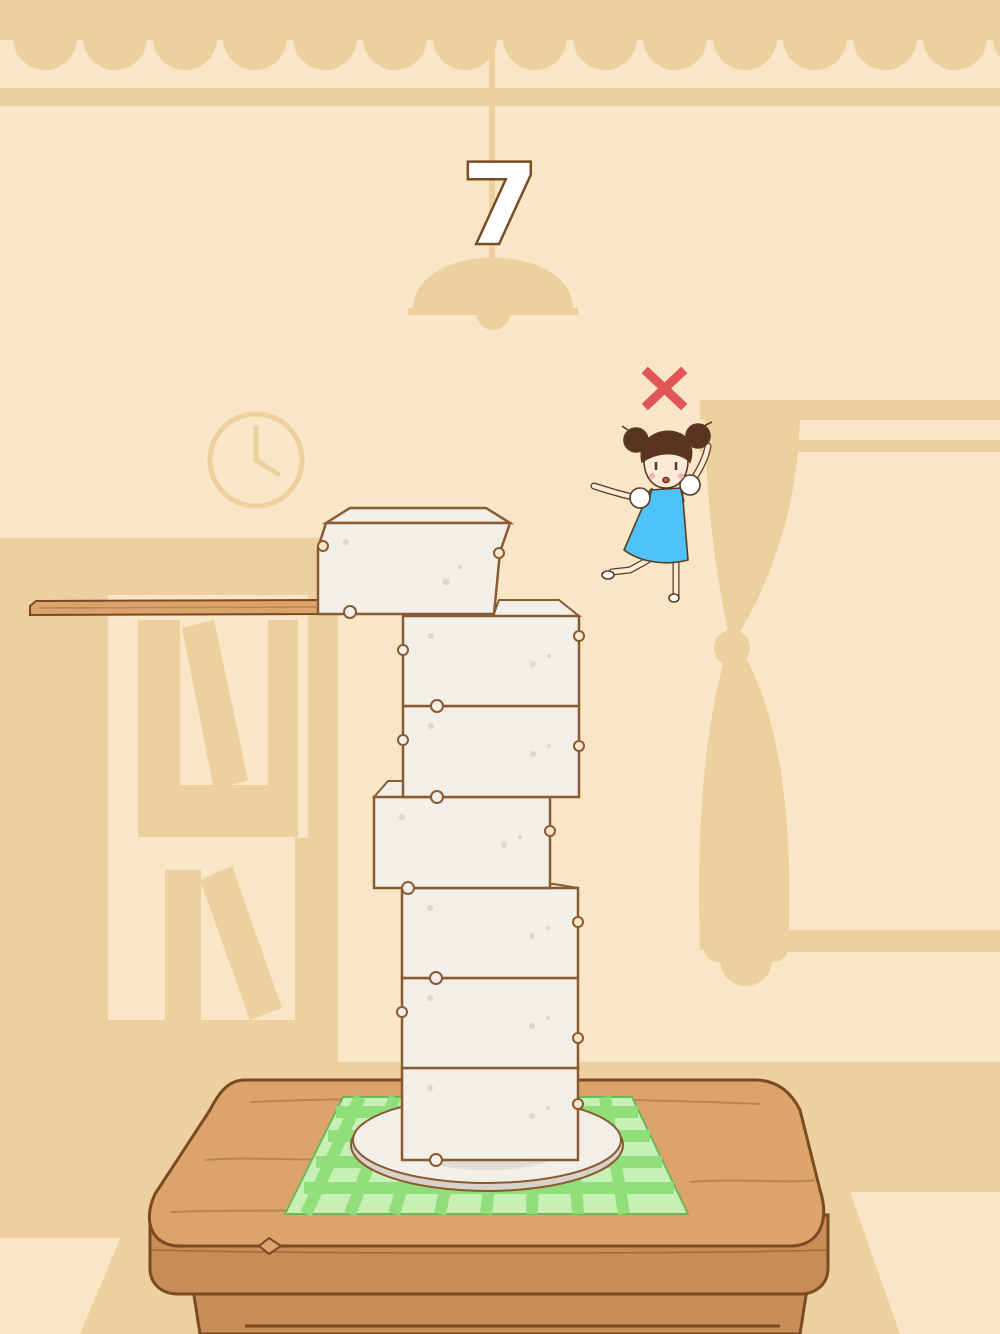 The width and height of the screenshot is (1000, 1334). I want to click on sliding-tofu-block, so click(415, 562).